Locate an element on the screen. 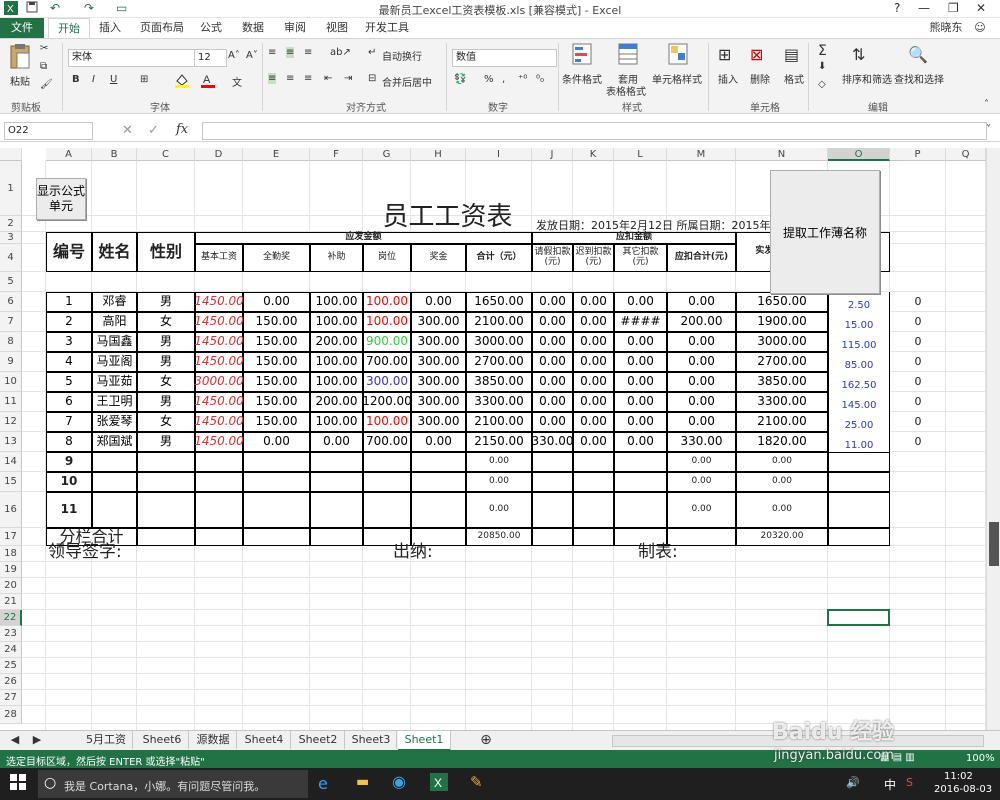  employee-total: 2150.00 is located at coordinates (499, 442).